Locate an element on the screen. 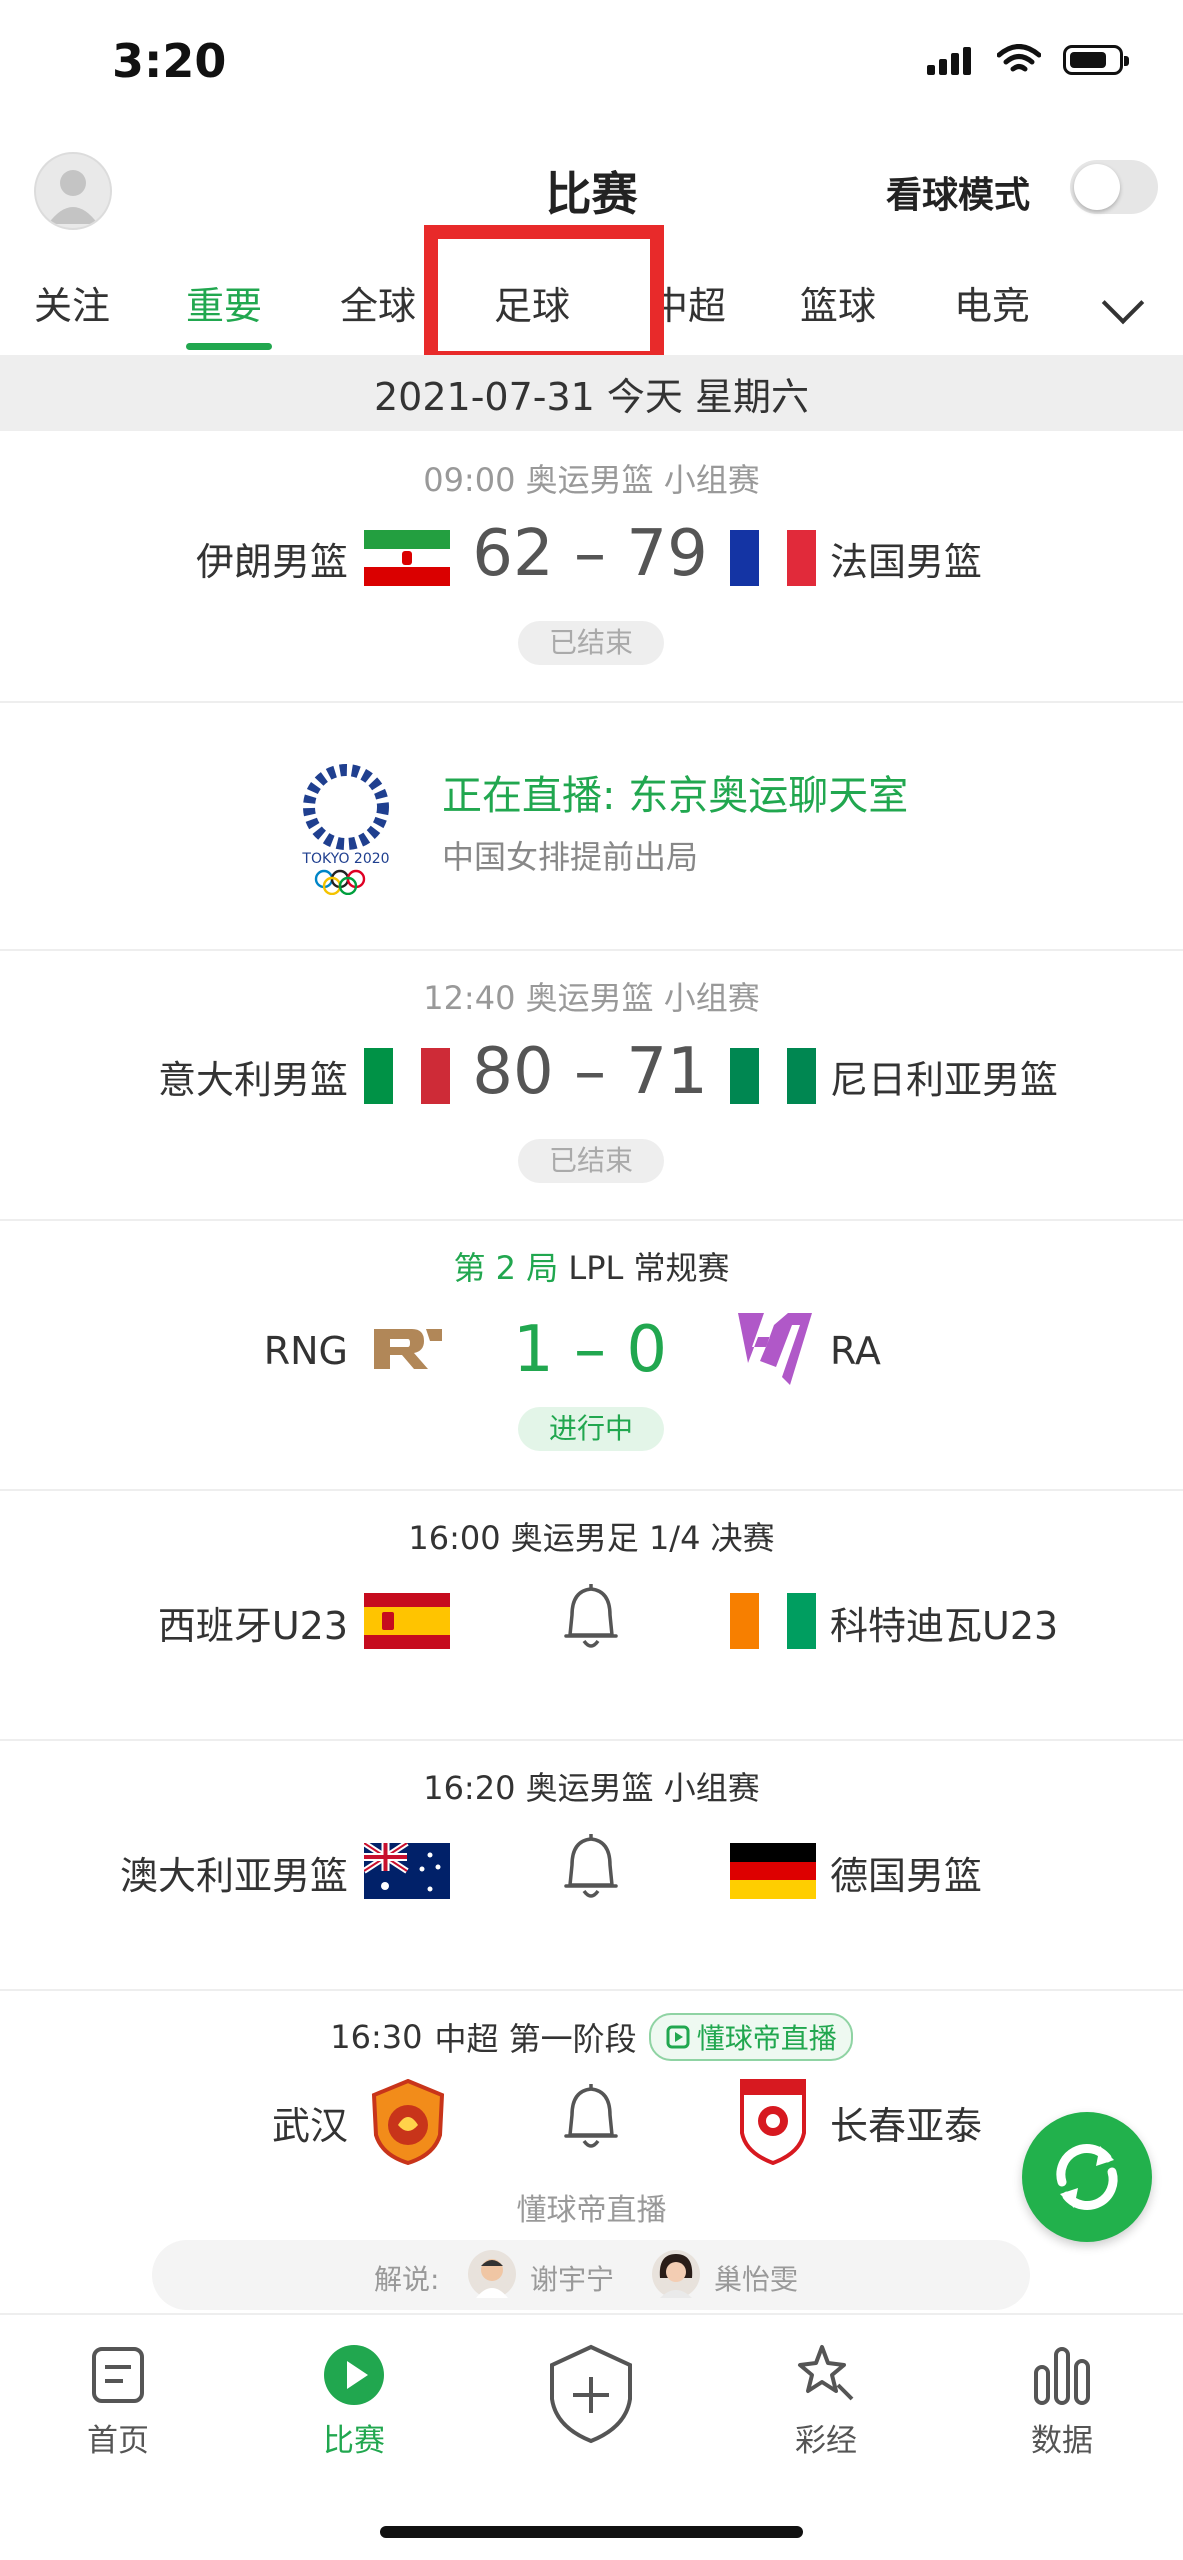 The width and height of the screenshot is (1183, 2560). home-team: 西班牙U23 is located at coordinates (252, 1626).